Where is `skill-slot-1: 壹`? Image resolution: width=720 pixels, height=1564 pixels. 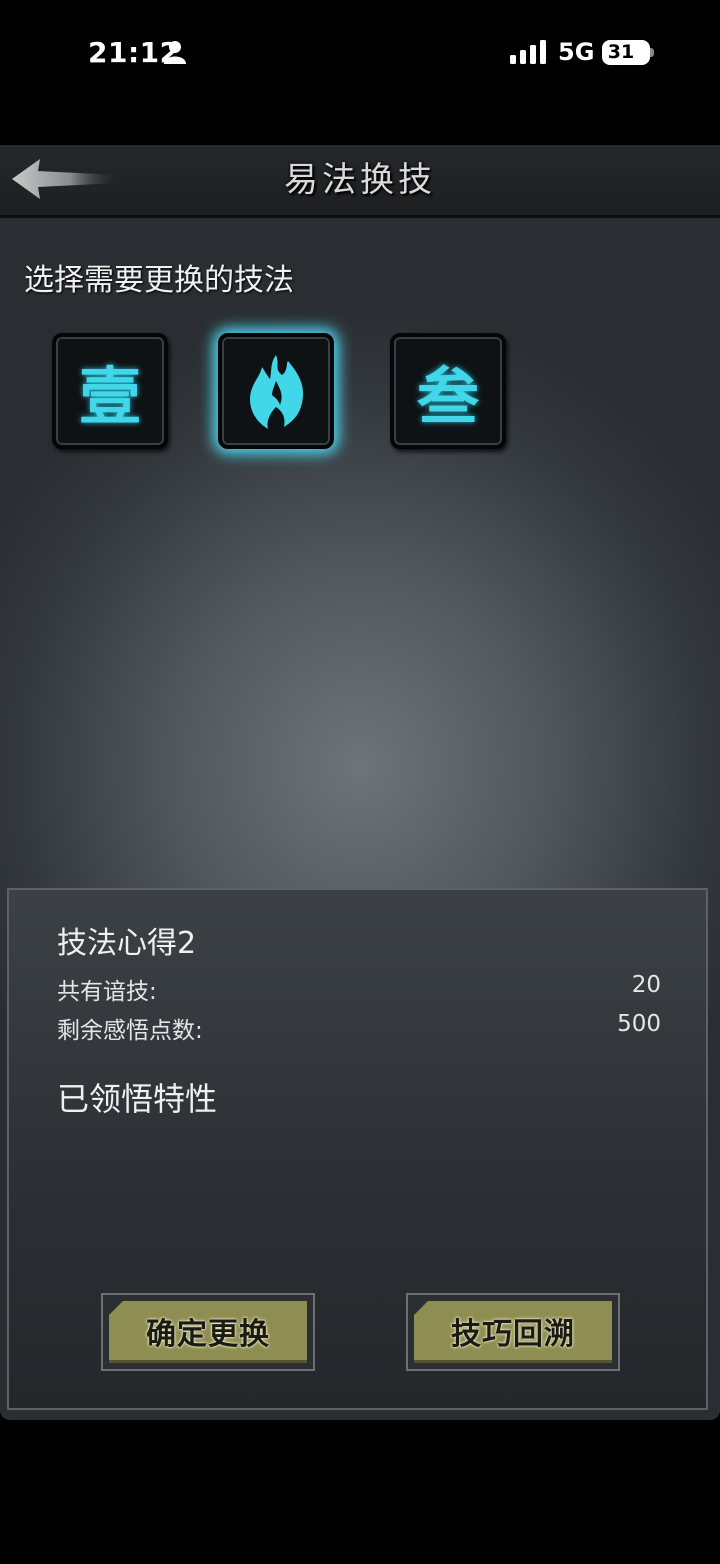 skill-slot-1: 壹 is located at coordinates (110, 391).